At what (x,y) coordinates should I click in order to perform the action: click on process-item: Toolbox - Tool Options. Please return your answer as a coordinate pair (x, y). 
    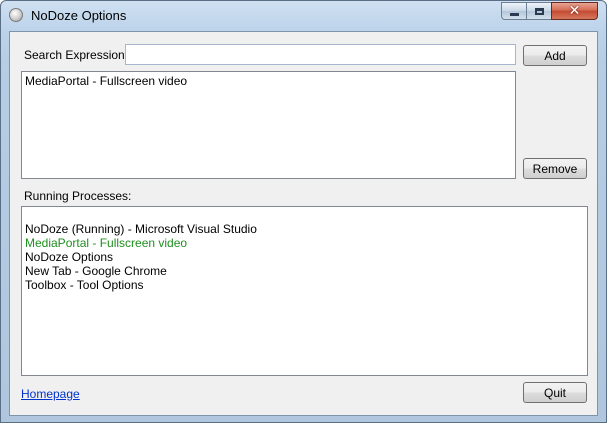
    Looking at the image, I should click on (304, 285).